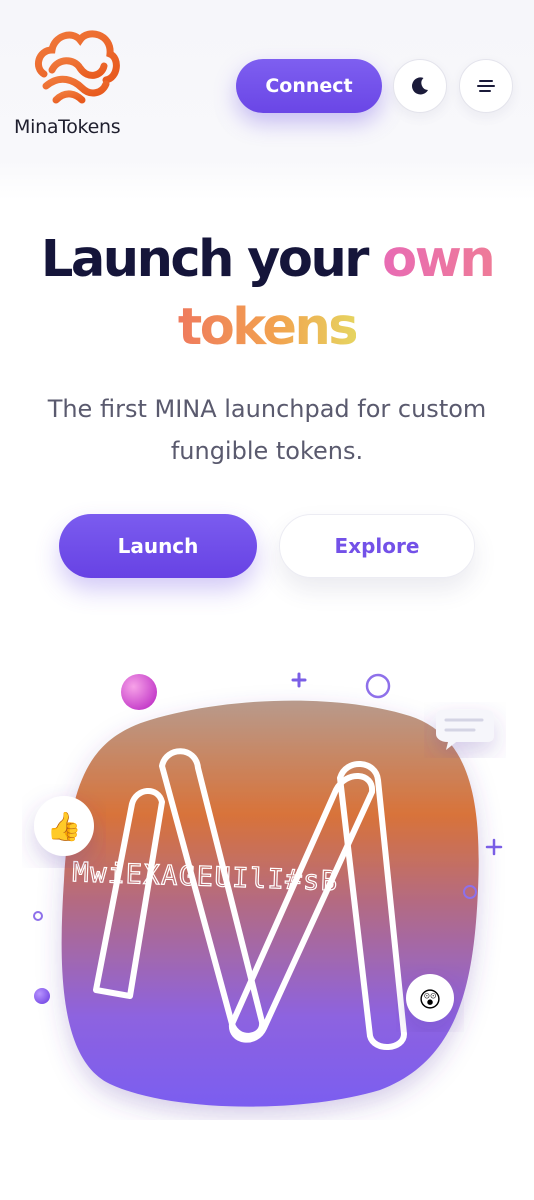  I want to click on hero-headline: Launch your own tokens, so click(267, 294).